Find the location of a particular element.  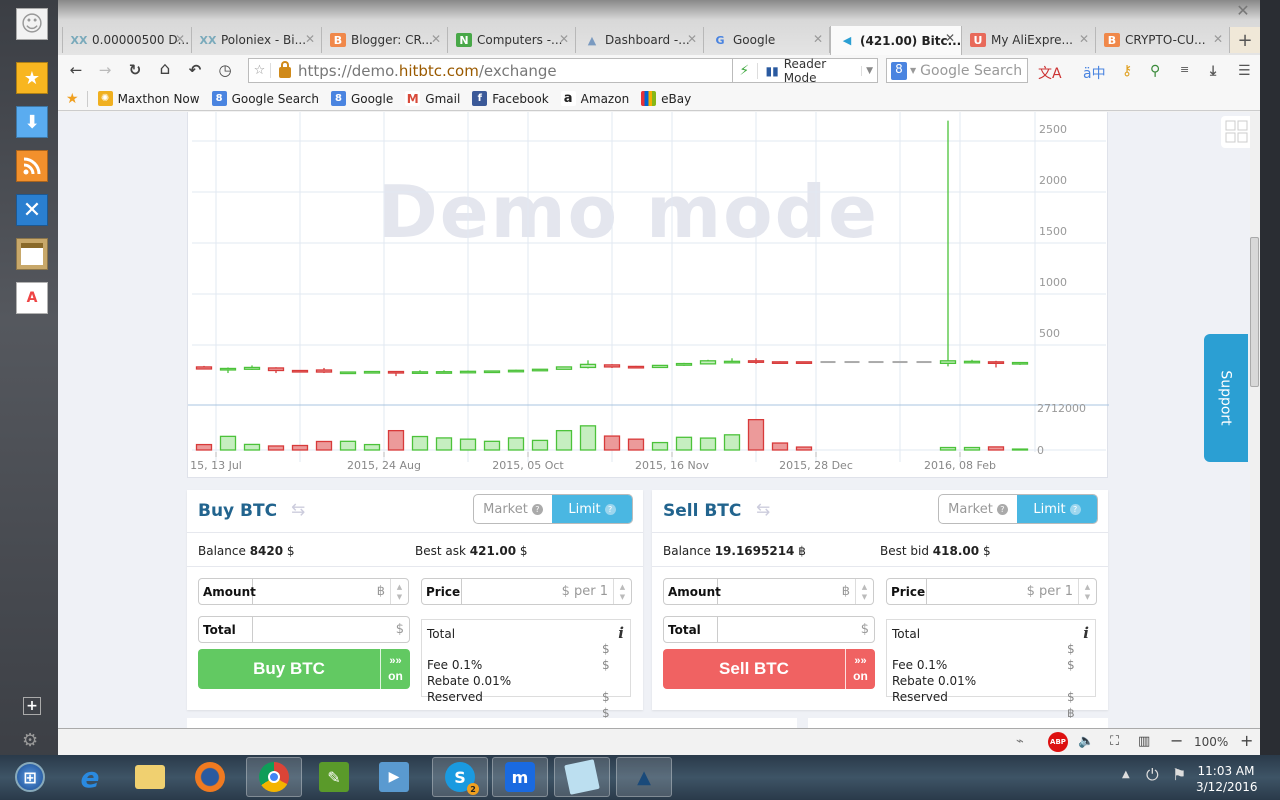

bookmark-gmail: M Gmail is located at coordinates (432, 98).